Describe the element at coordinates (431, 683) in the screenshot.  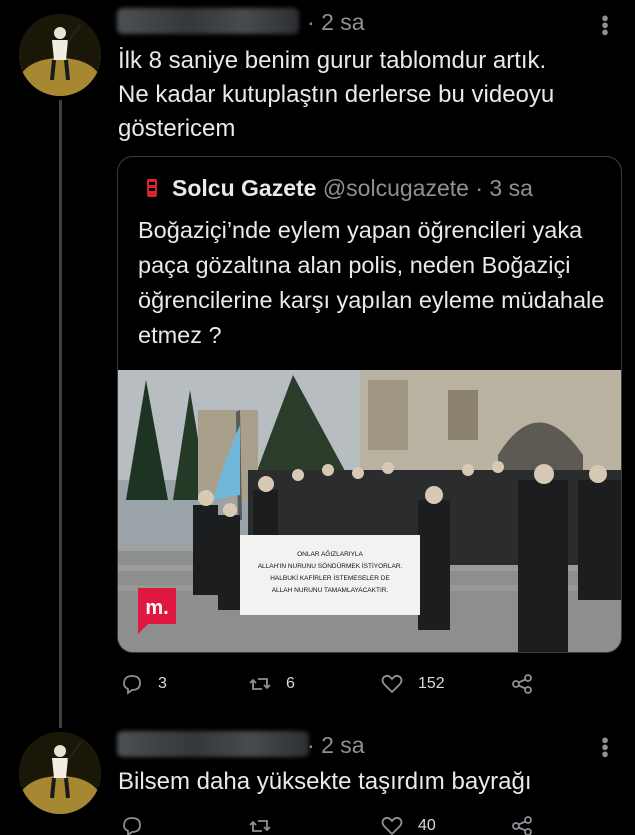
I see `like-count: 152` at that location.